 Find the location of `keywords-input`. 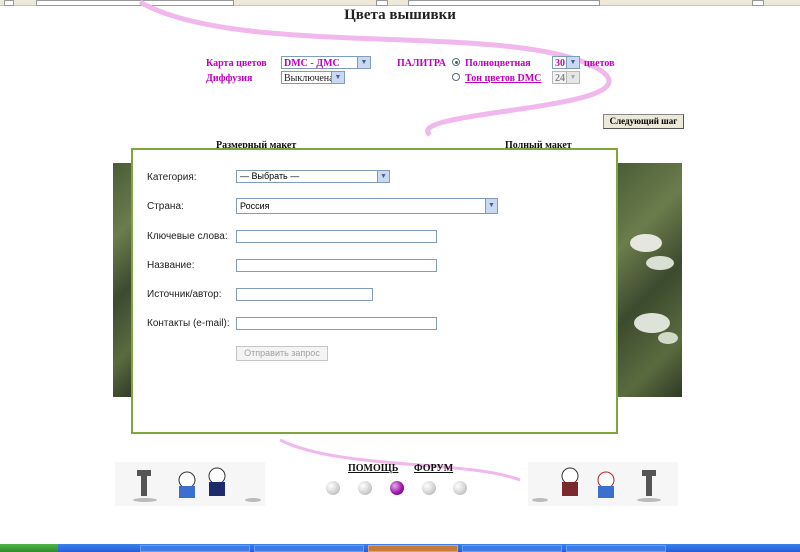

keywords-input is located at coordinates (336, 236).